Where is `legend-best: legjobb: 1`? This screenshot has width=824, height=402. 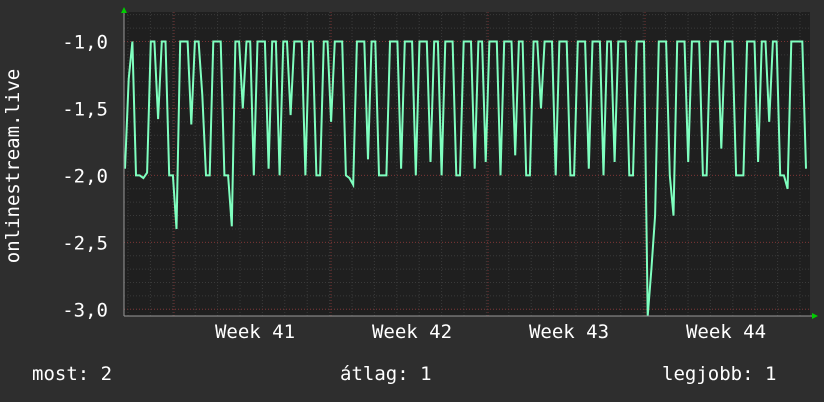 legend-best: legjobb: 1 is located at coordinates (719, 374).